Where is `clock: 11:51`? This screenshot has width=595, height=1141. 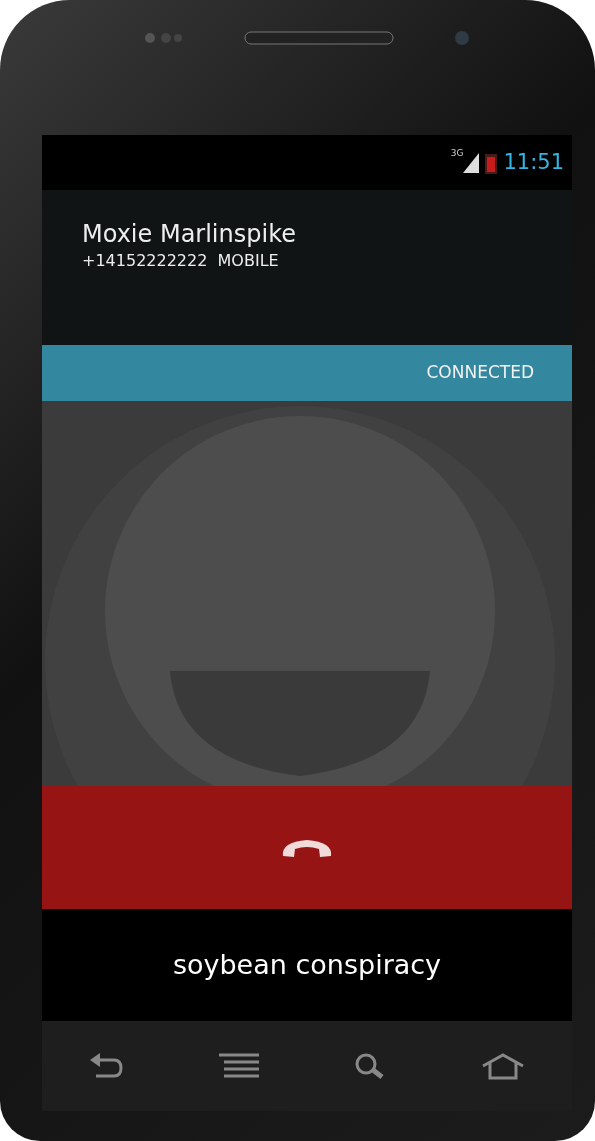 clock: 11:51 is located at coordinates (533, 162).